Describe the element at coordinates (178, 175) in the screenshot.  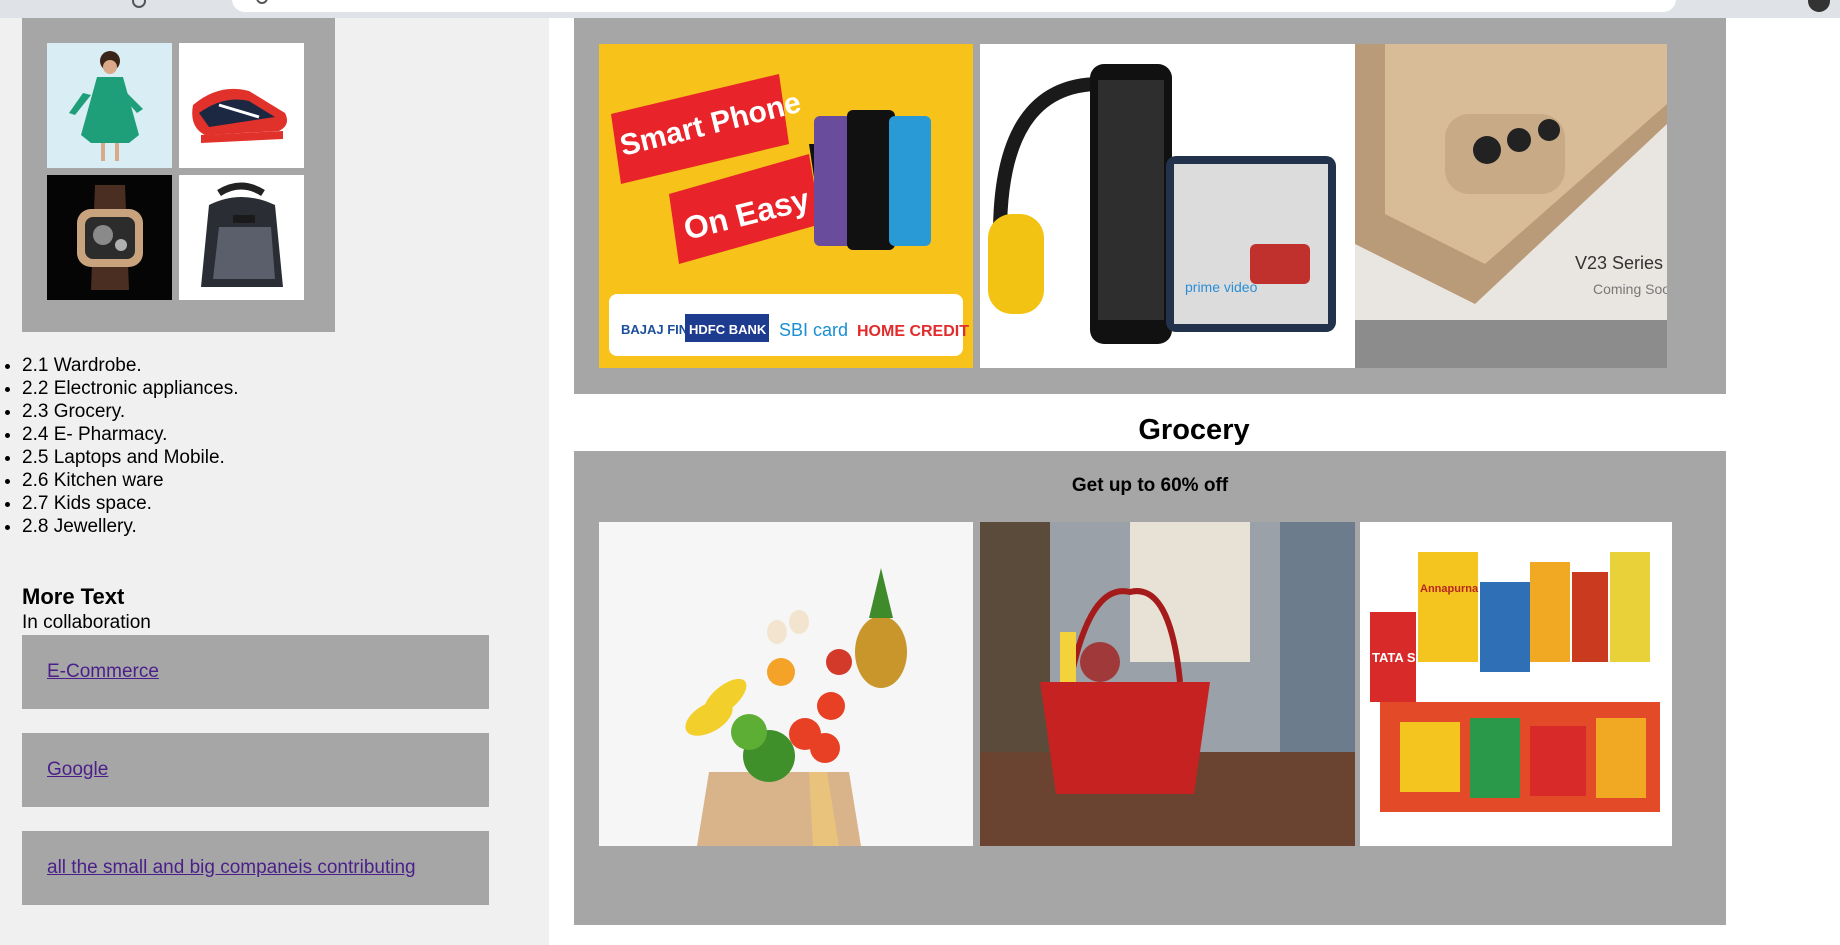
I see `product-thumbnail-panel` at that location.